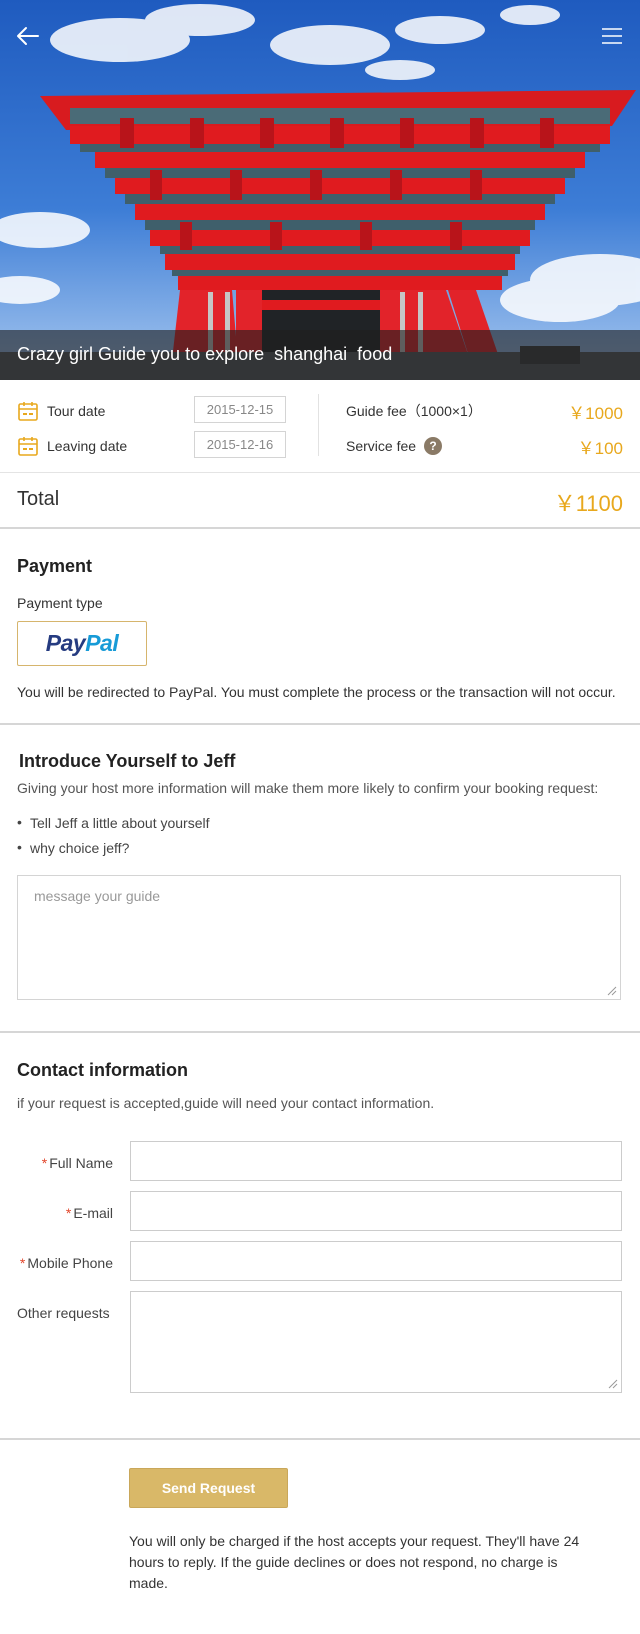 The image size is (640, 1634). I want to click on email-label: * E-mail, so click(89, 1213).